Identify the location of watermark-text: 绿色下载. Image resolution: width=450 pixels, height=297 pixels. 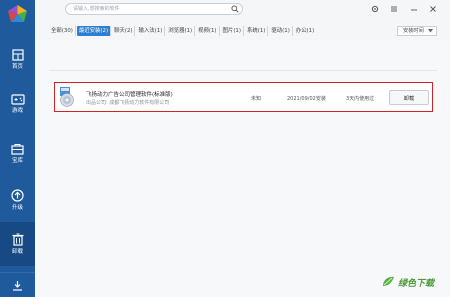
(416, 284).